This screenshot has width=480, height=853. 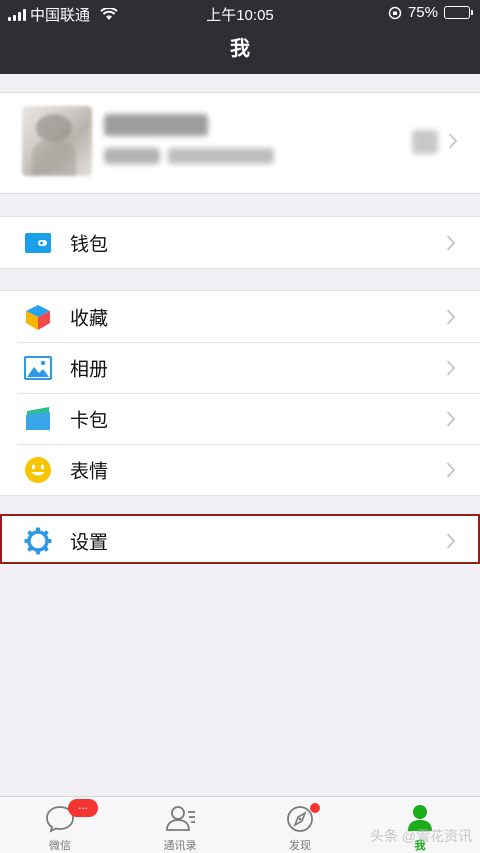 I want to click on battery-icon, so click(x=458, y=12).